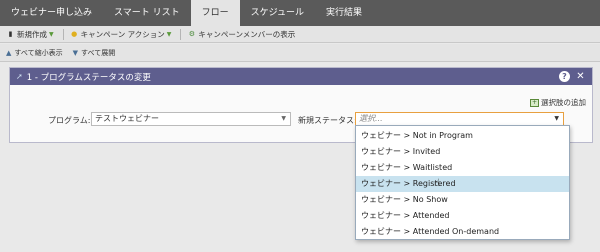  I want to click on close-icon: ✕, so click(580, 76).